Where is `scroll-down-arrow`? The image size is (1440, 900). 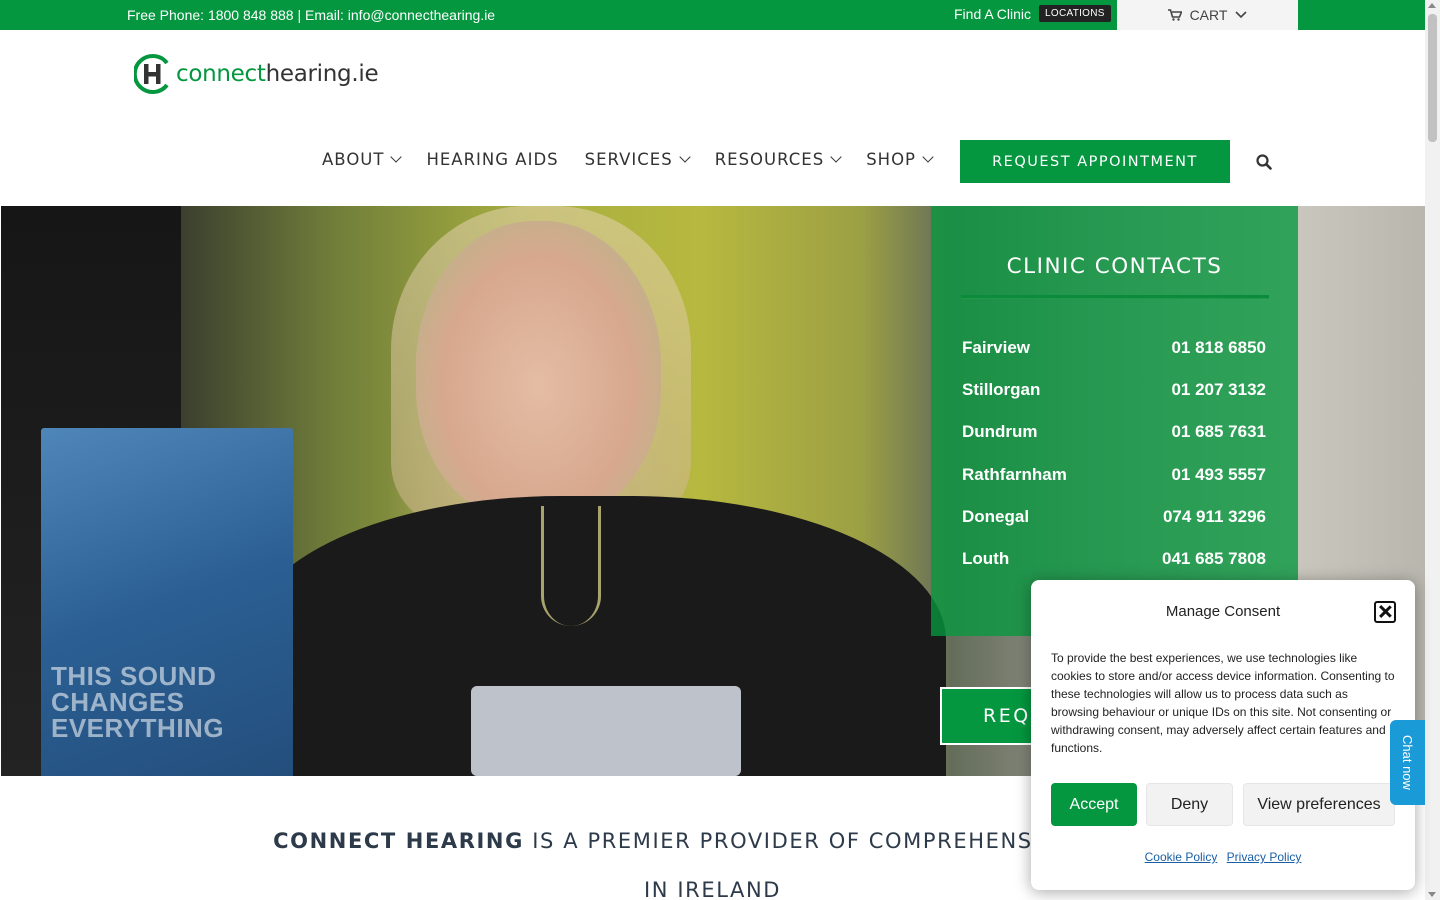 scroll-down-arrow is located at coordinates (1432, 894).